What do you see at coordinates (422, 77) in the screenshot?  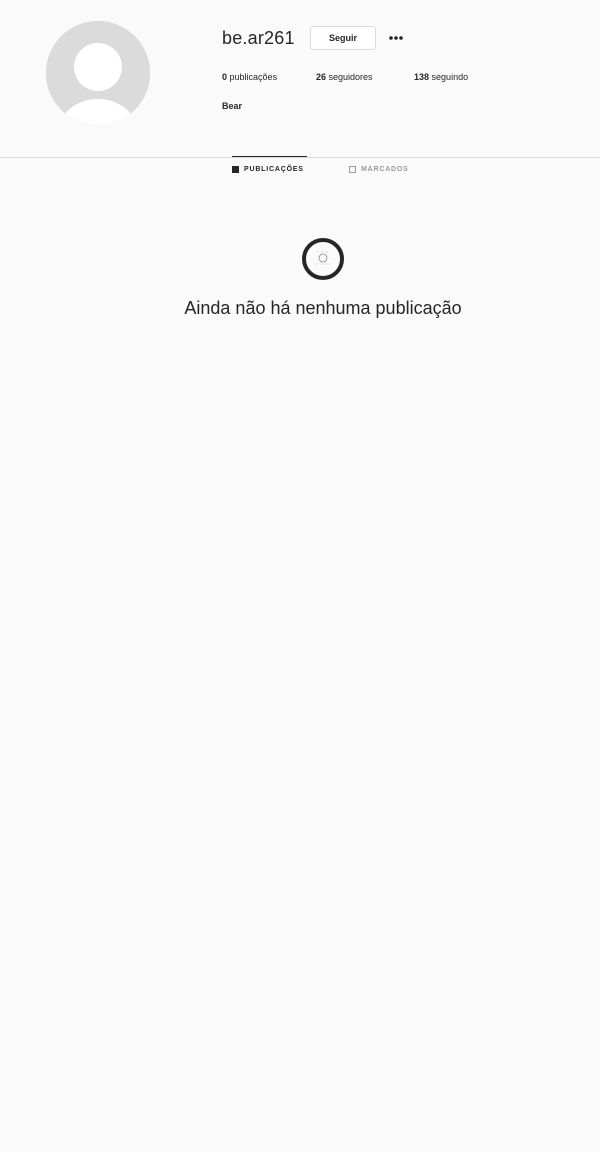 I see `following-count: 138` at bounding box center [422, 77].